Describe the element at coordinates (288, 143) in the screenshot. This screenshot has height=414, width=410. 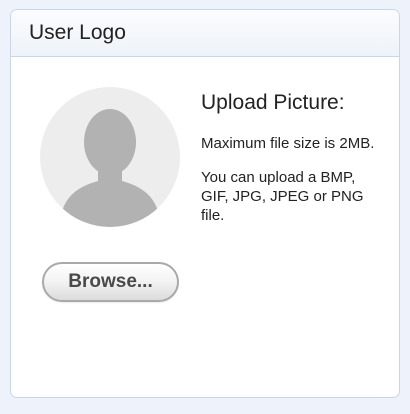
I see `max-size-text: Maximum file size is 2MB.` at that location.